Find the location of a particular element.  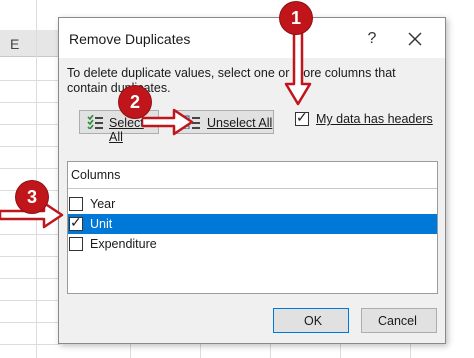

callout-arrow-right is located at coordinates (168, 122).